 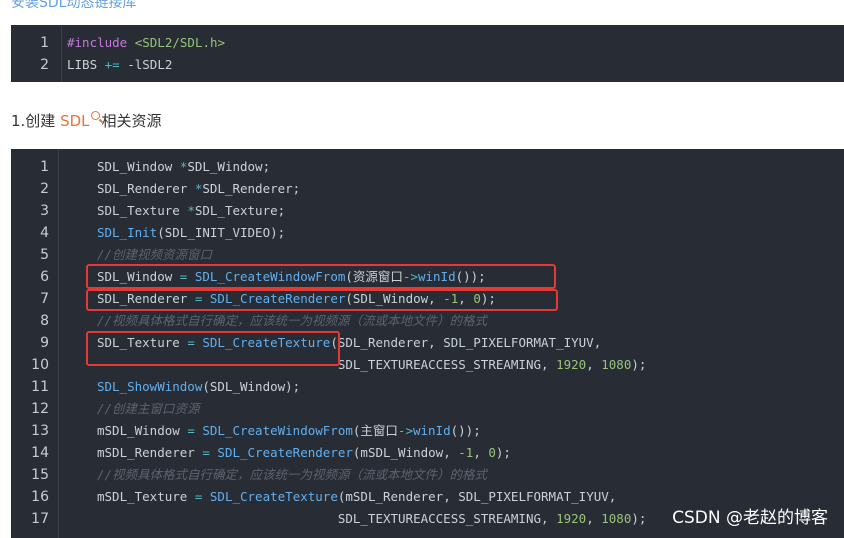 I want to click on code-token: SDL_Init, so click(x=127, y=232).